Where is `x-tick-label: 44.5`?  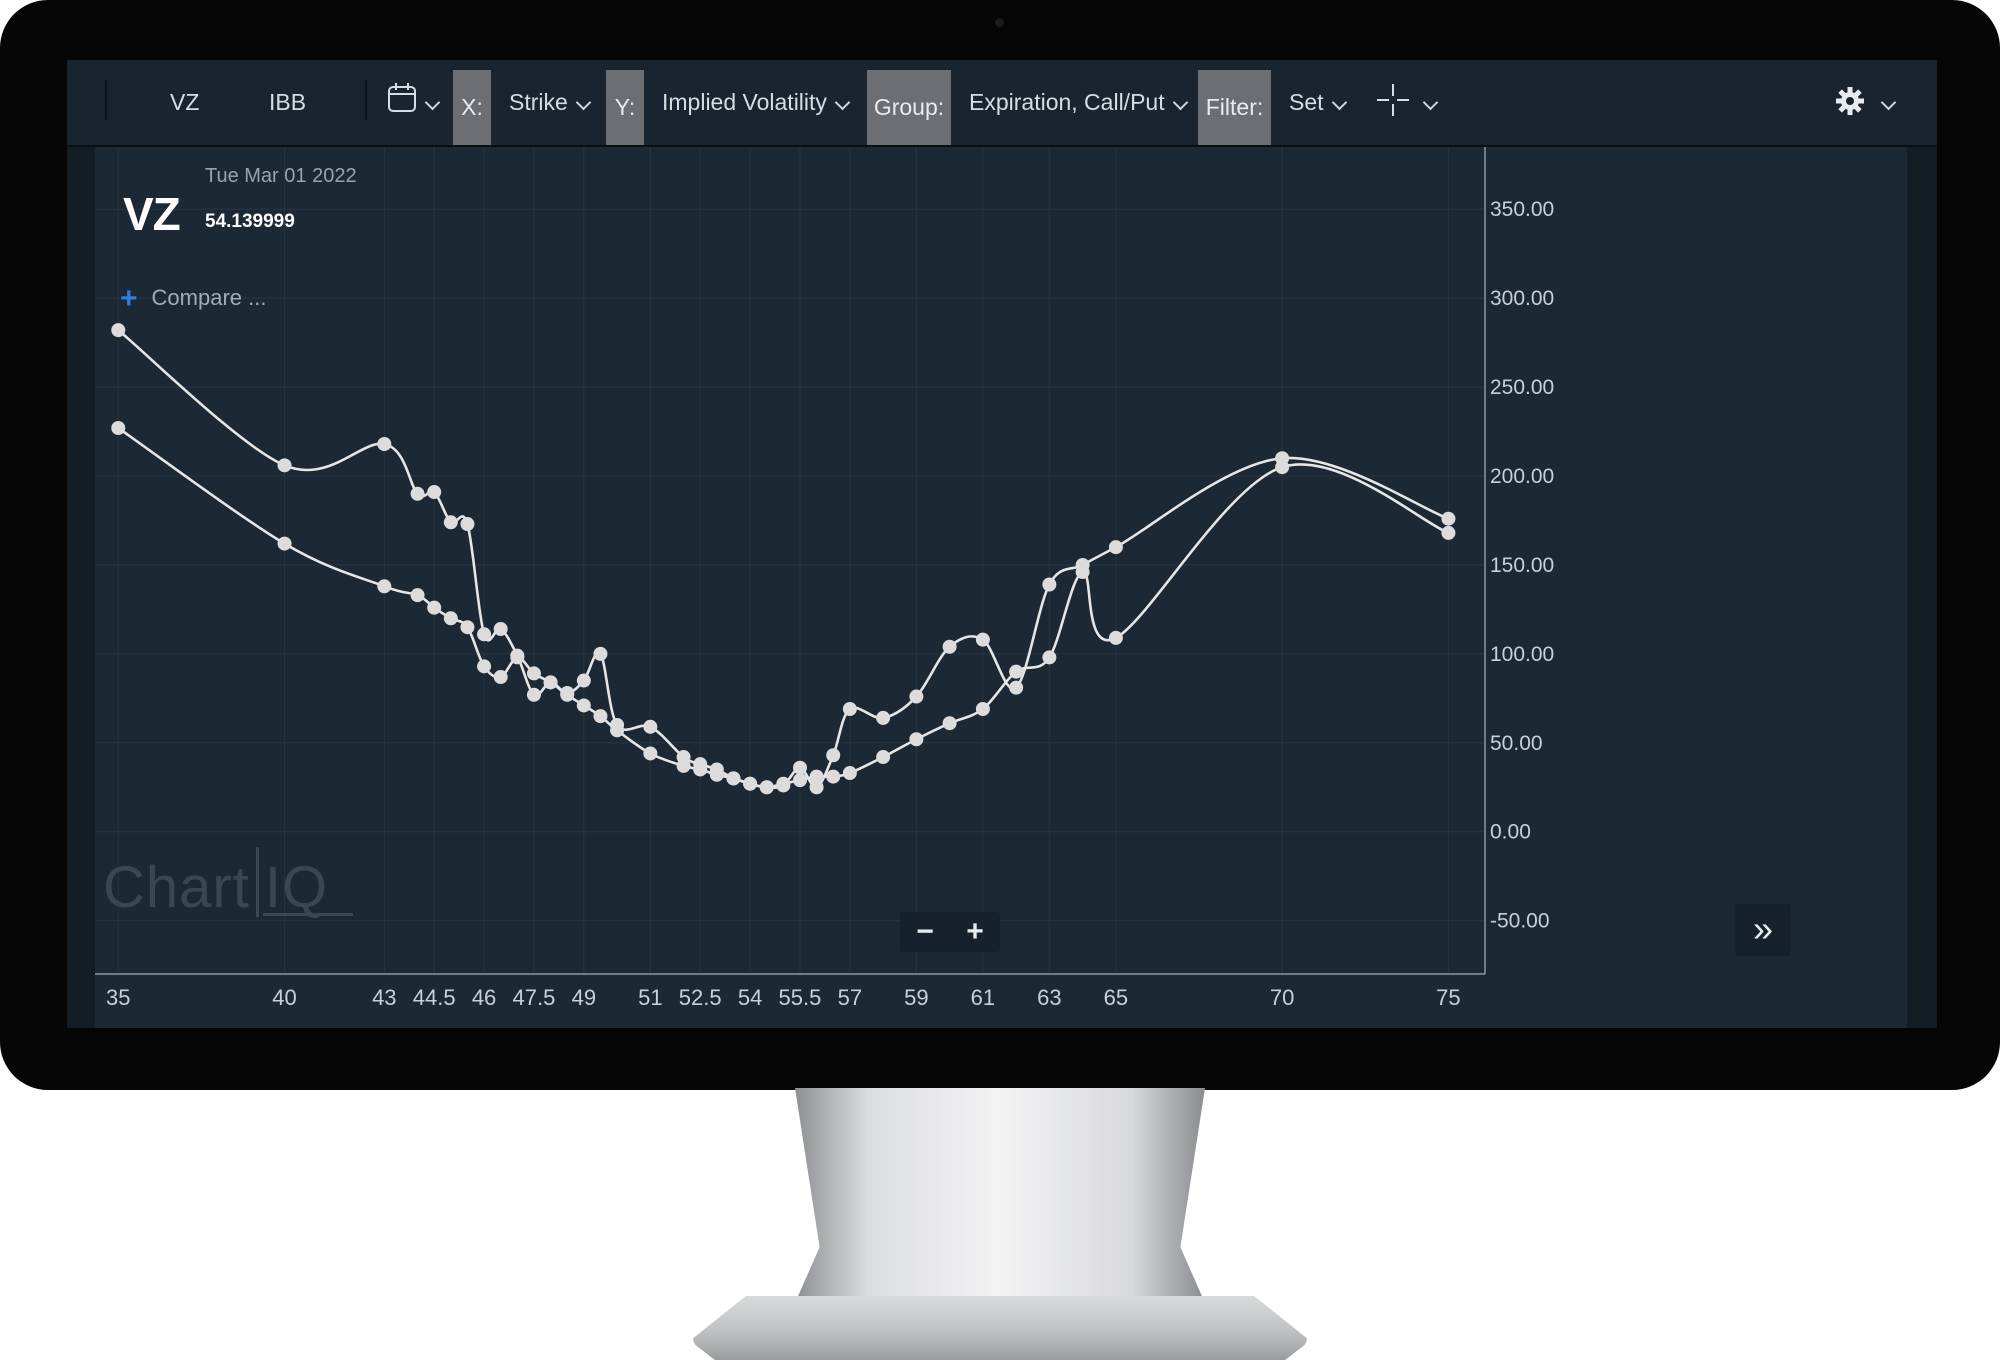
x-tick-label: 44.5 is located at coordinates (434, 997).